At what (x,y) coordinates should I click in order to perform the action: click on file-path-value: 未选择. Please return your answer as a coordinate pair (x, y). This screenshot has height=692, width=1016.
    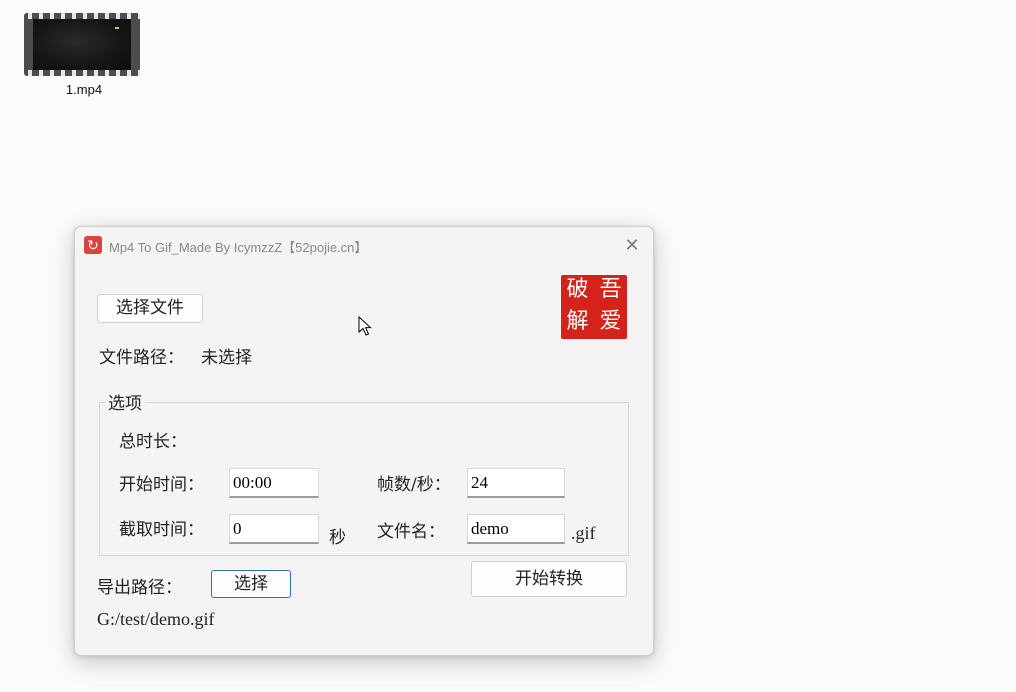
    Looking at the image, I should click on (226, 358).